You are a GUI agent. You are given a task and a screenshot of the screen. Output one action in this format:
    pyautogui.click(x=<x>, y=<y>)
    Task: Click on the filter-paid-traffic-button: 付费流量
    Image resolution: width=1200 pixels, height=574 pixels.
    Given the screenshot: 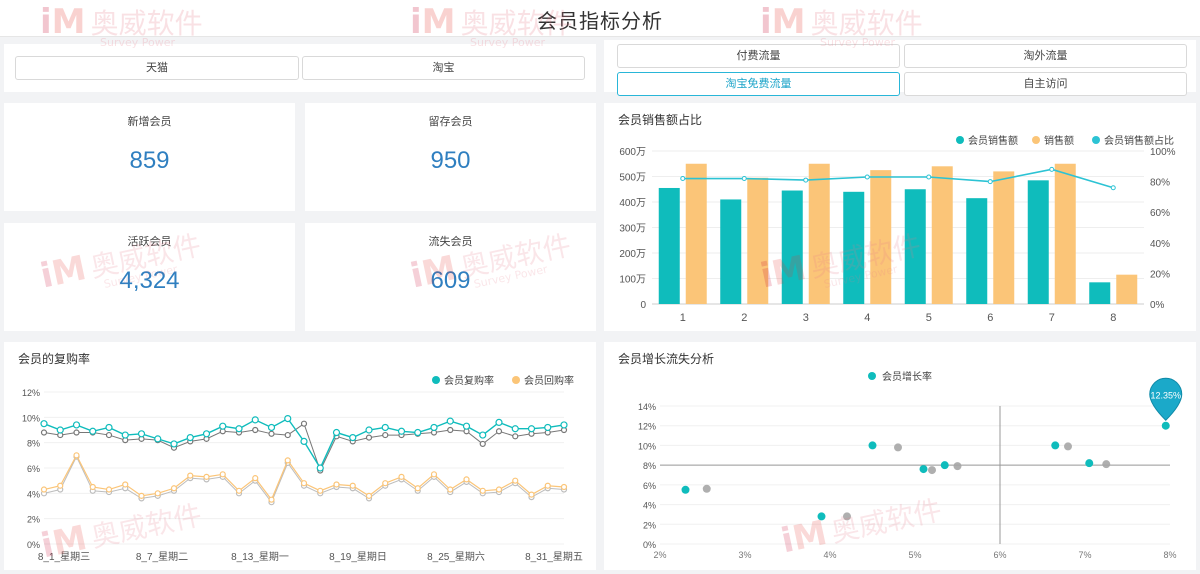 What is the action you would take?
    pyautogui.click(x=758, y=56)
    